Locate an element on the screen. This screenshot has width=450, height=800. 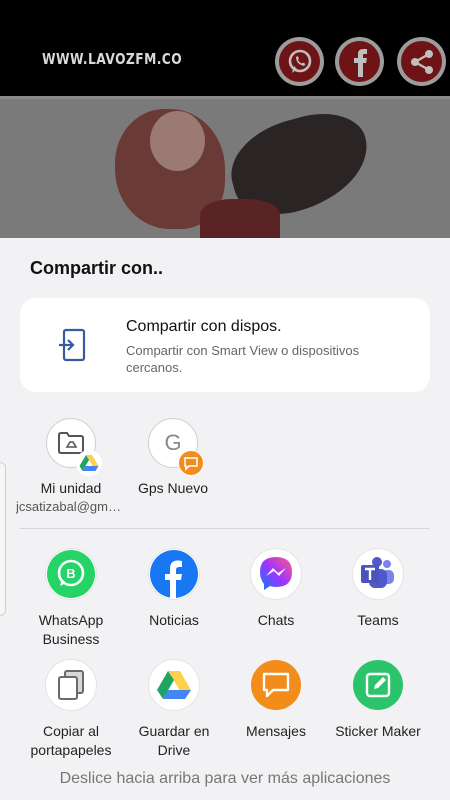
site-label: WWW.LAVOZFM.CO is located at coordinates (112, 59).